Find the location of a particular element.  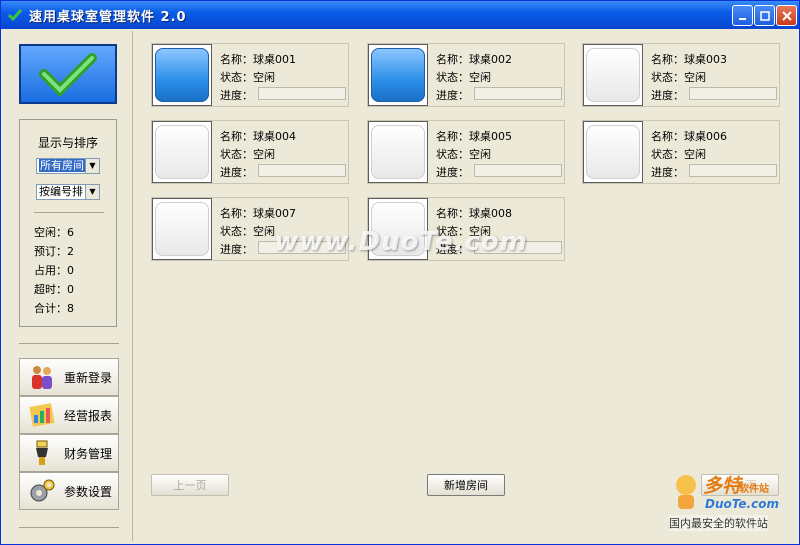

settings-button: 参数设置 is located at coordinates (69, 491).